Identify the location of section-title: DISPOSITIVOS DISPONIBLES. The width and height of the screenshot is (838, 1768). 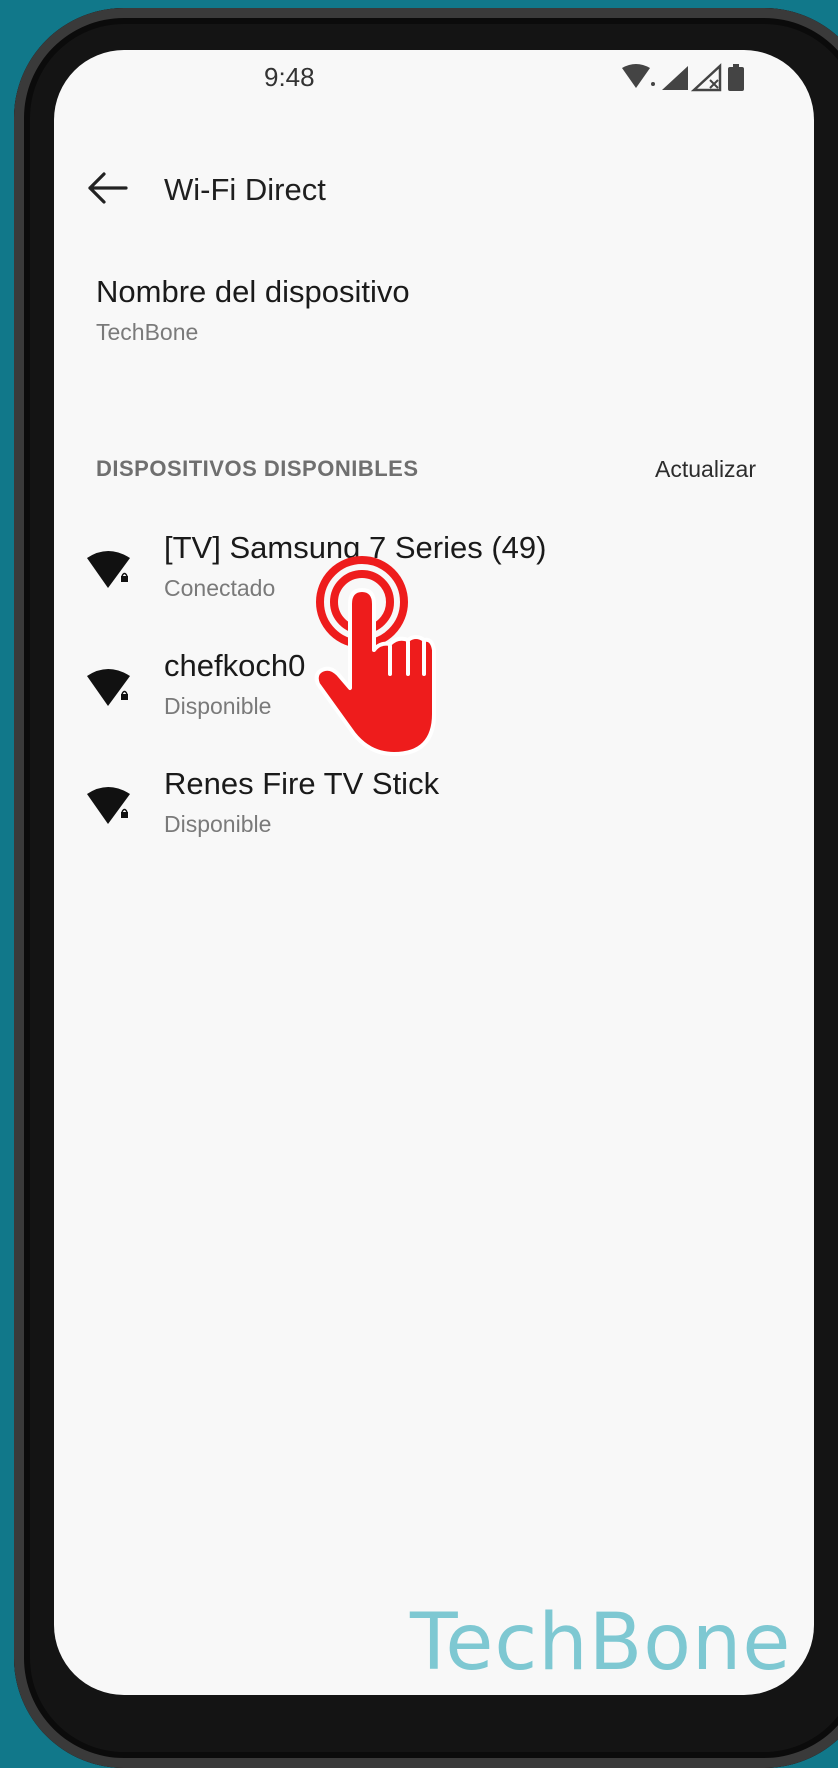
(257, 468).